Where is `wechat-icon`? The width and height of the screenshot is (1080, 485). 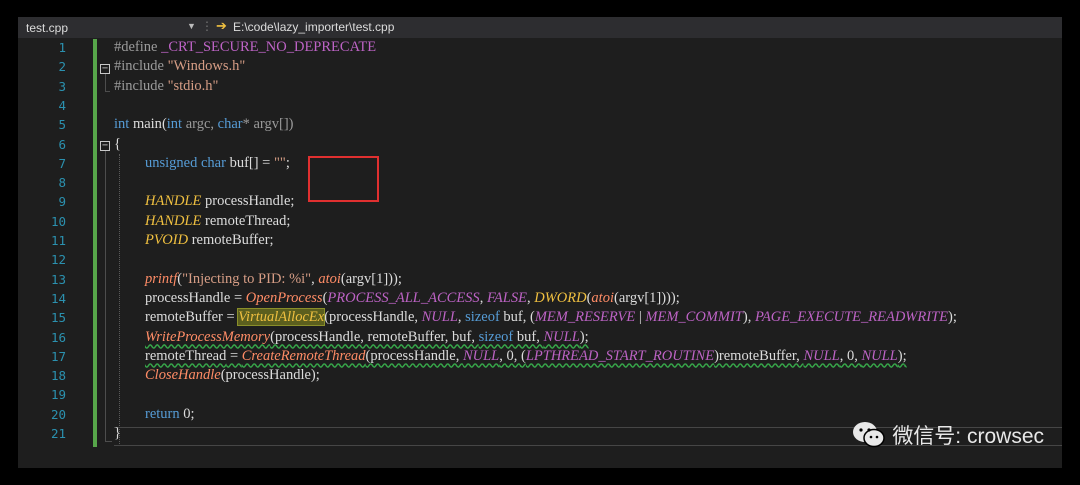
wechat-icon is located at coordinates (869, 435).